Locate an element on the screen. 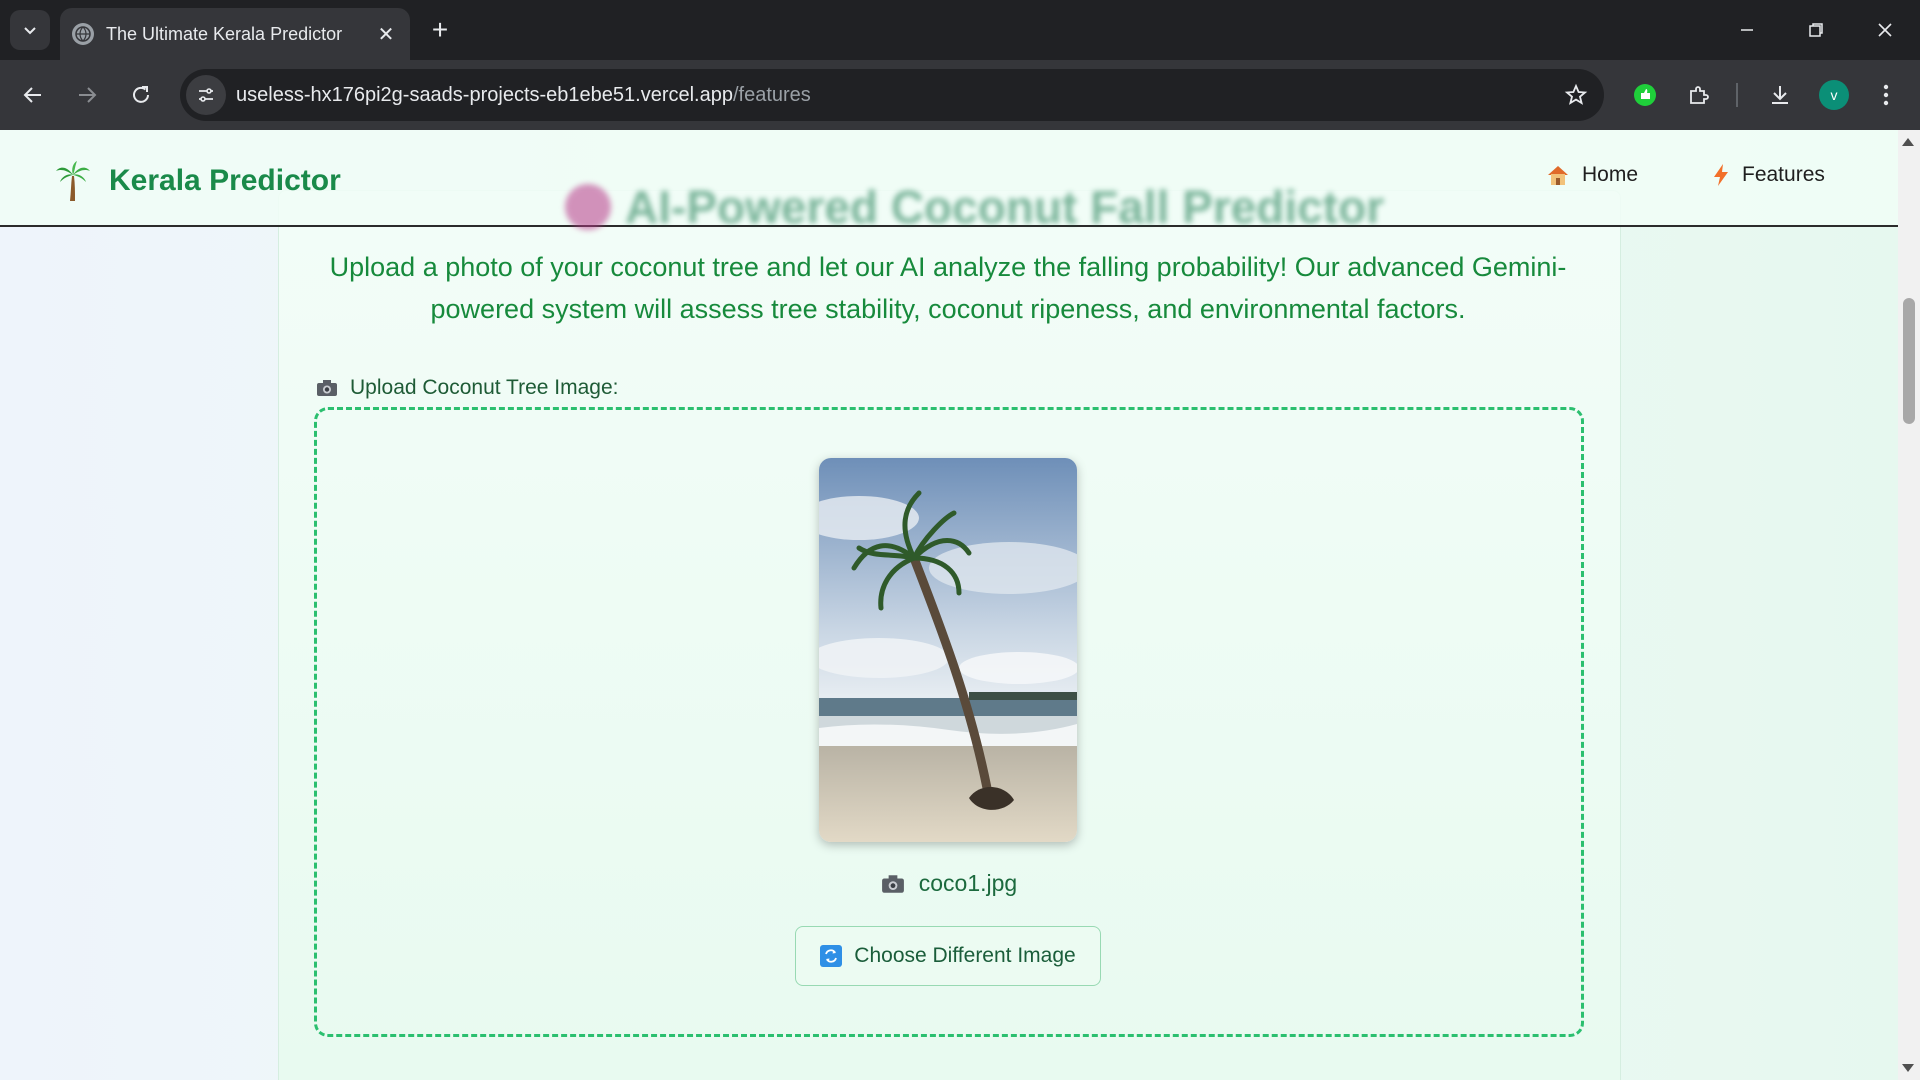 The width and height of the screenshot is (1920, 1080). hero-emoji-icon is located at coordinates (588, 207).